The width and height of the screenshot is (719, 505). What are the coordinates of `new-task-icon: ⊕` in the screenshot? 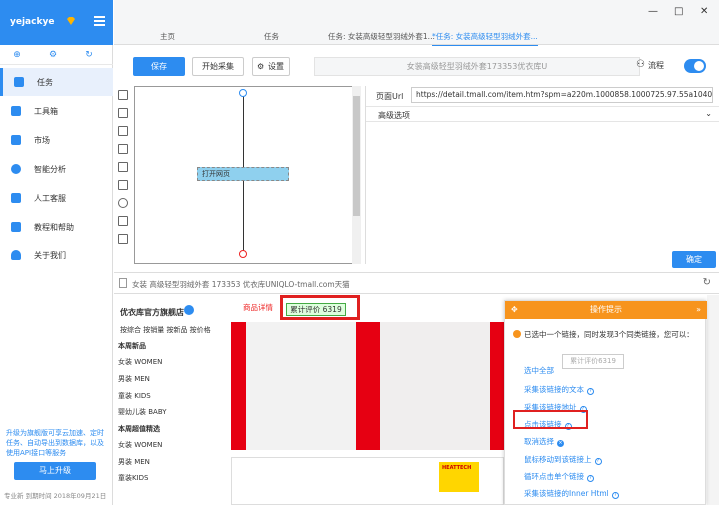 It's located at (17, 55).